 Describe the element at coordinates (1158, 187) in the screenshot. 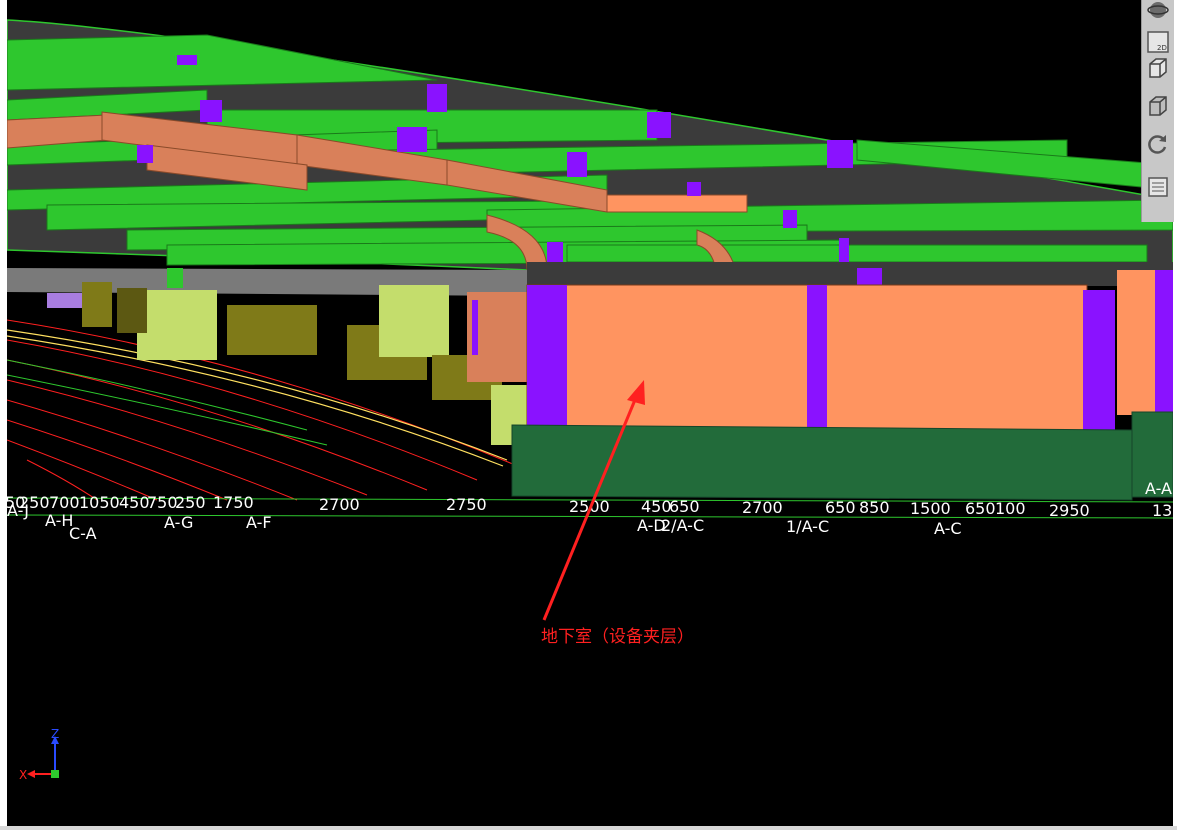

I see `layers-panel-icon` at that location.